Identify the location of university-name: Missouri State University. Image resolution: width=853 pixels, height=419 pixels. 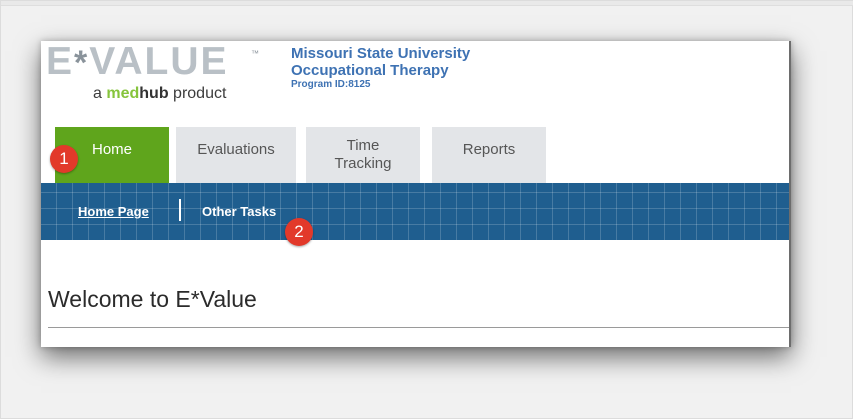
(381, 53).